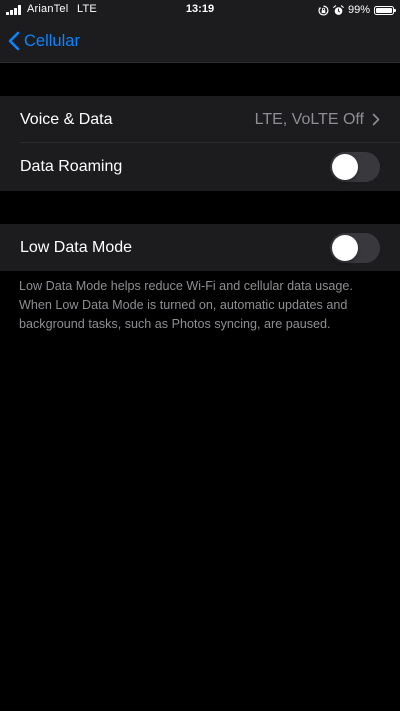 This screenshot has height=711, width=400. I want to click on rotation-lock-icon, so click(323, 10).